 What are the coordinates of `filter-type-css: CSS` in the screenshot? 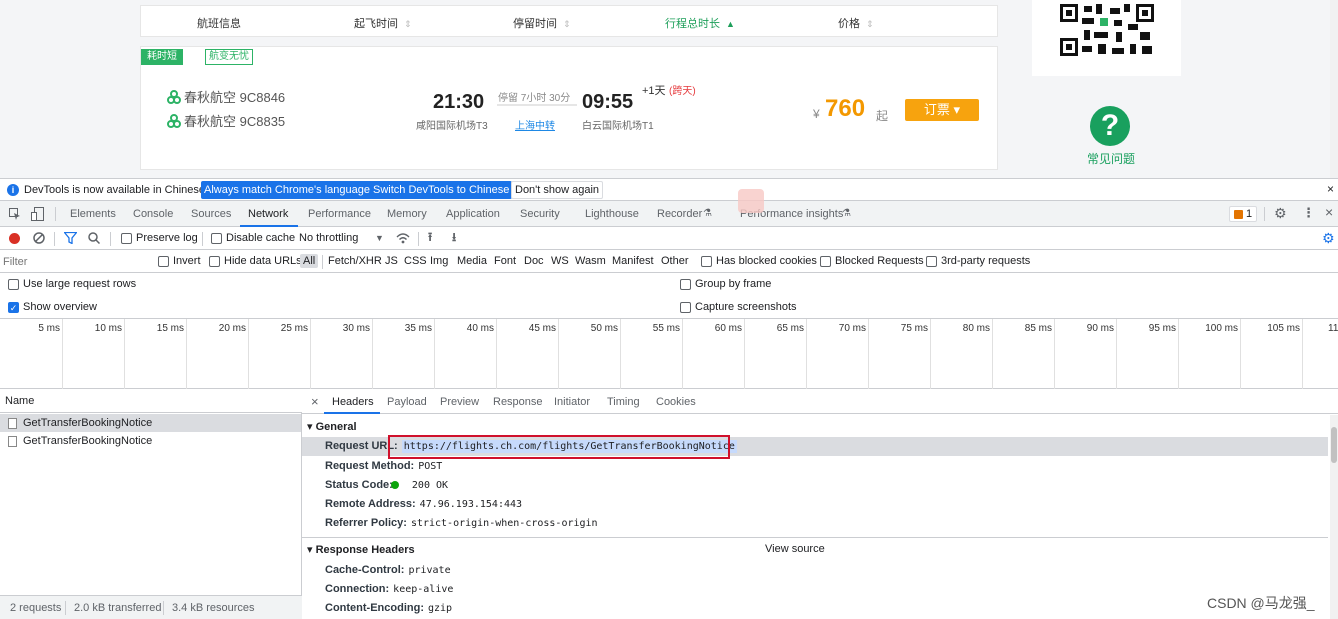 It's located at (415, 261).